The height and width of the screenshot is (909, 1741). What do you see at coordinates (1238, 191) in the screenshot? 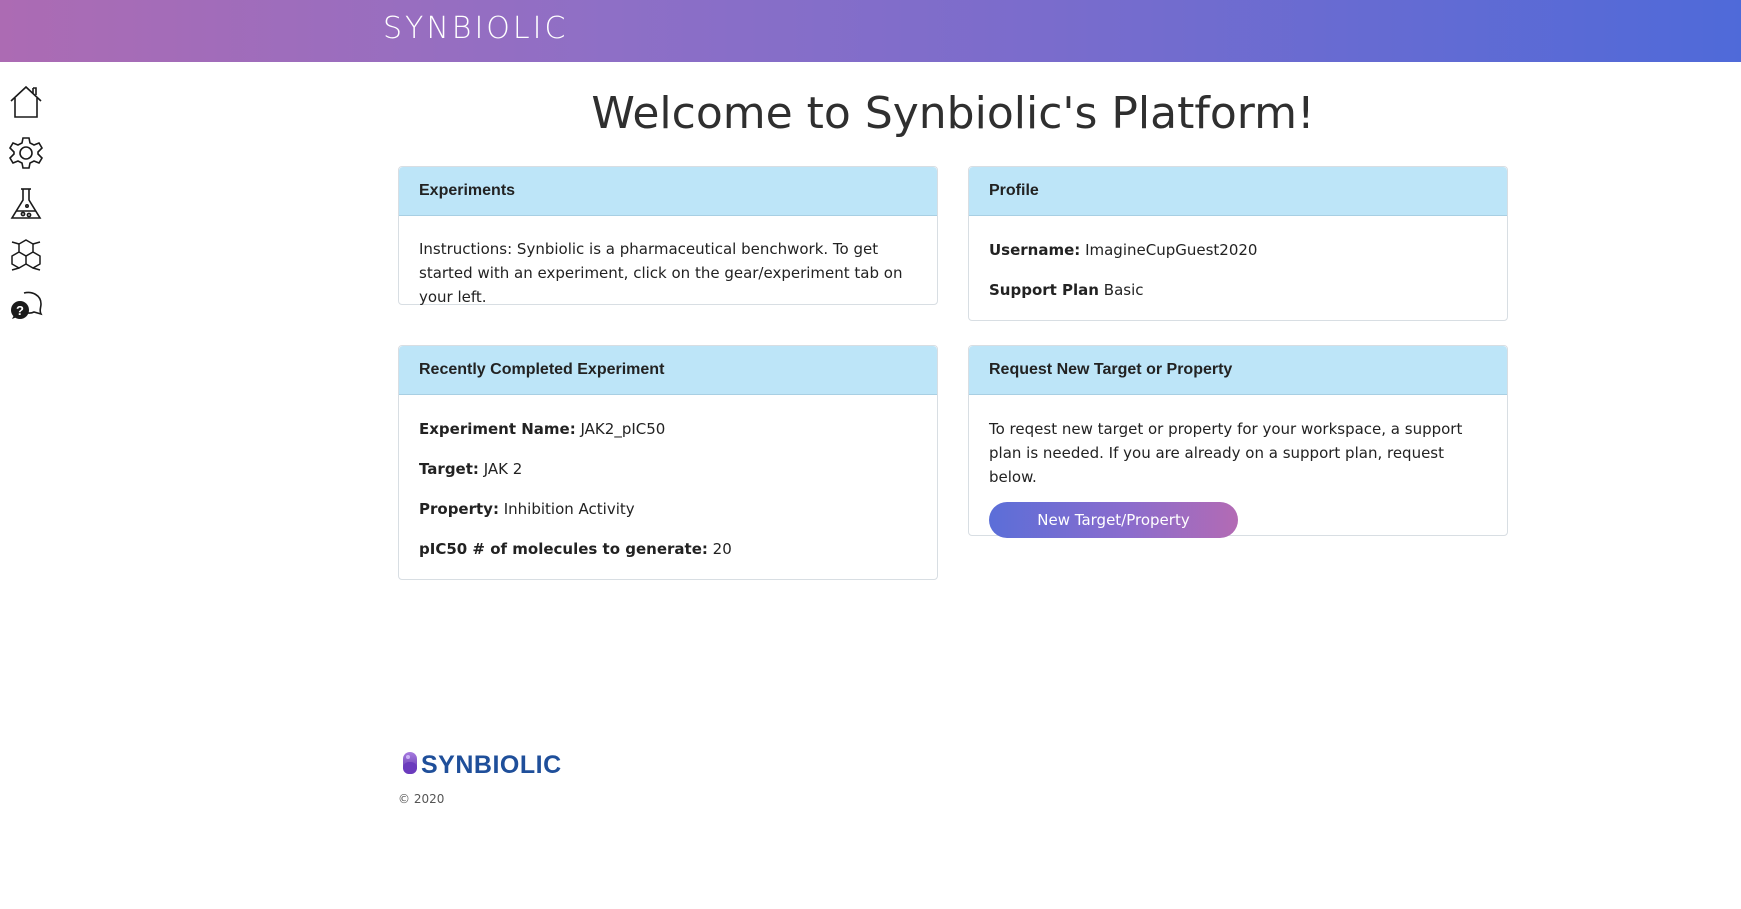
I see `profile-card-header: Profile` at bounding box center [1238, 191].